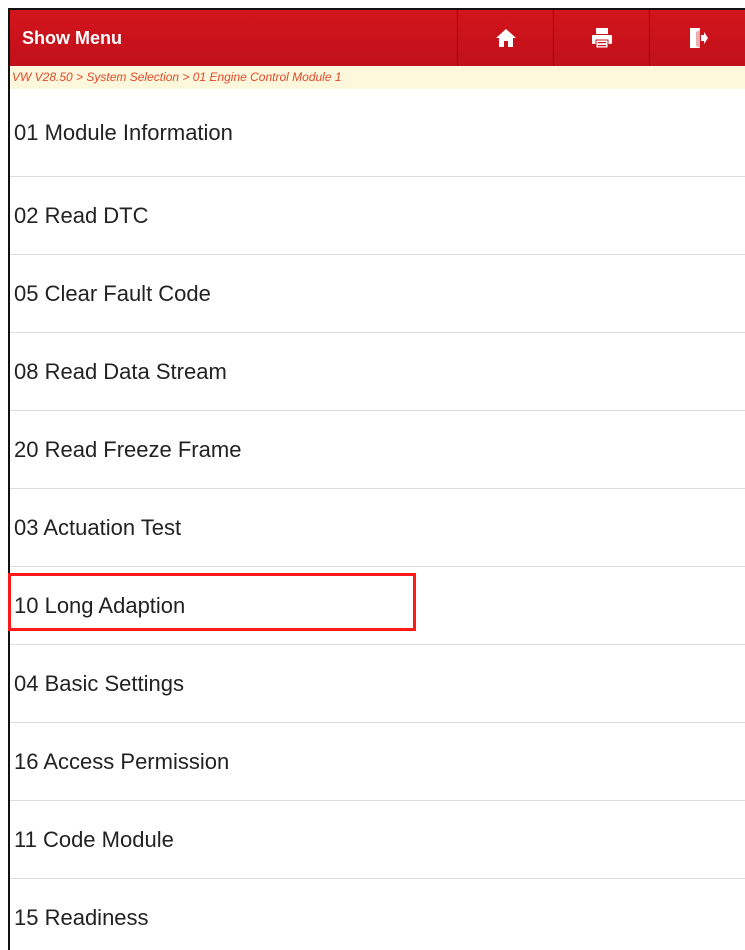 The height and width of the screenshot is (950, 745). I want to click on print-icon, so click(602, 38).